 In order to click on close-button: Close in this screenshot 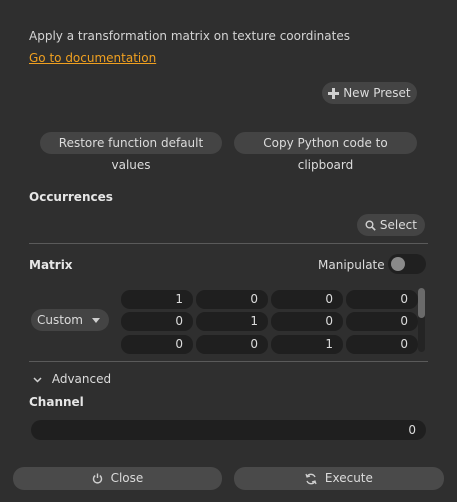, I will do `click(117, 478)`.